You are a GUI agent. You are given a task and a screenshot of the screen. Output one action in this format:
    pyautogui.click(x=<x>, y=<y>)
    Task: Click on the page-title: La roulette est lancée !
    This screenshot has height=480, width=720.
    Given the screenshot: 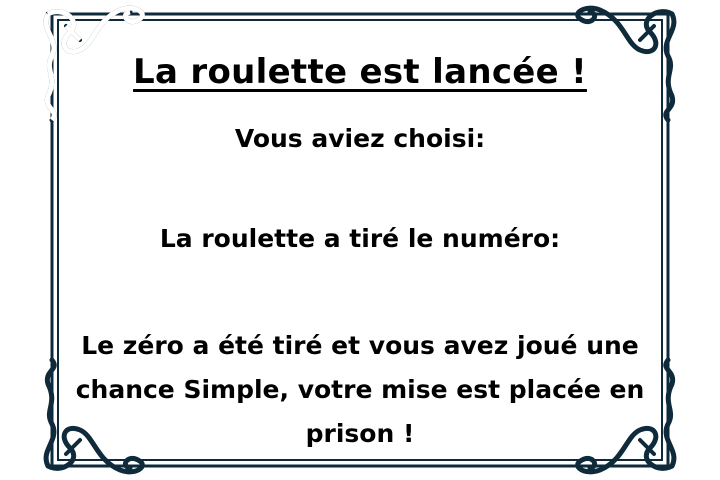 What is the action you would take?
    pyautogui.click(x=360, y=72)
    